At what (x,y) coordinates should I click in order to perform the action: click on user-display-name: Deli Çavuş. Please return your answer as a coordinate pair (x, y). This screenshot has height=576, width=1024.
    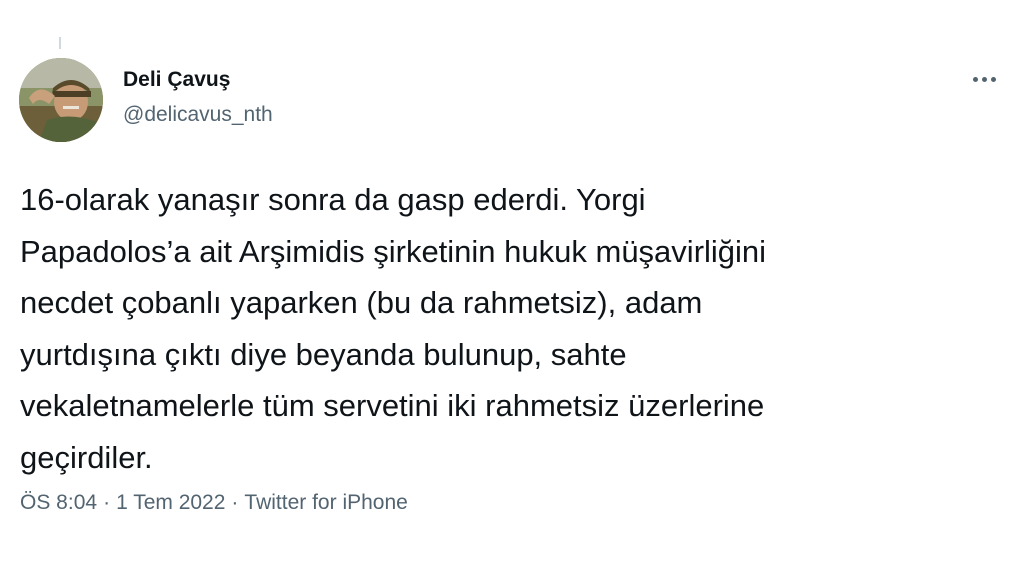
    Looking at the image, I should click on (176, 80).